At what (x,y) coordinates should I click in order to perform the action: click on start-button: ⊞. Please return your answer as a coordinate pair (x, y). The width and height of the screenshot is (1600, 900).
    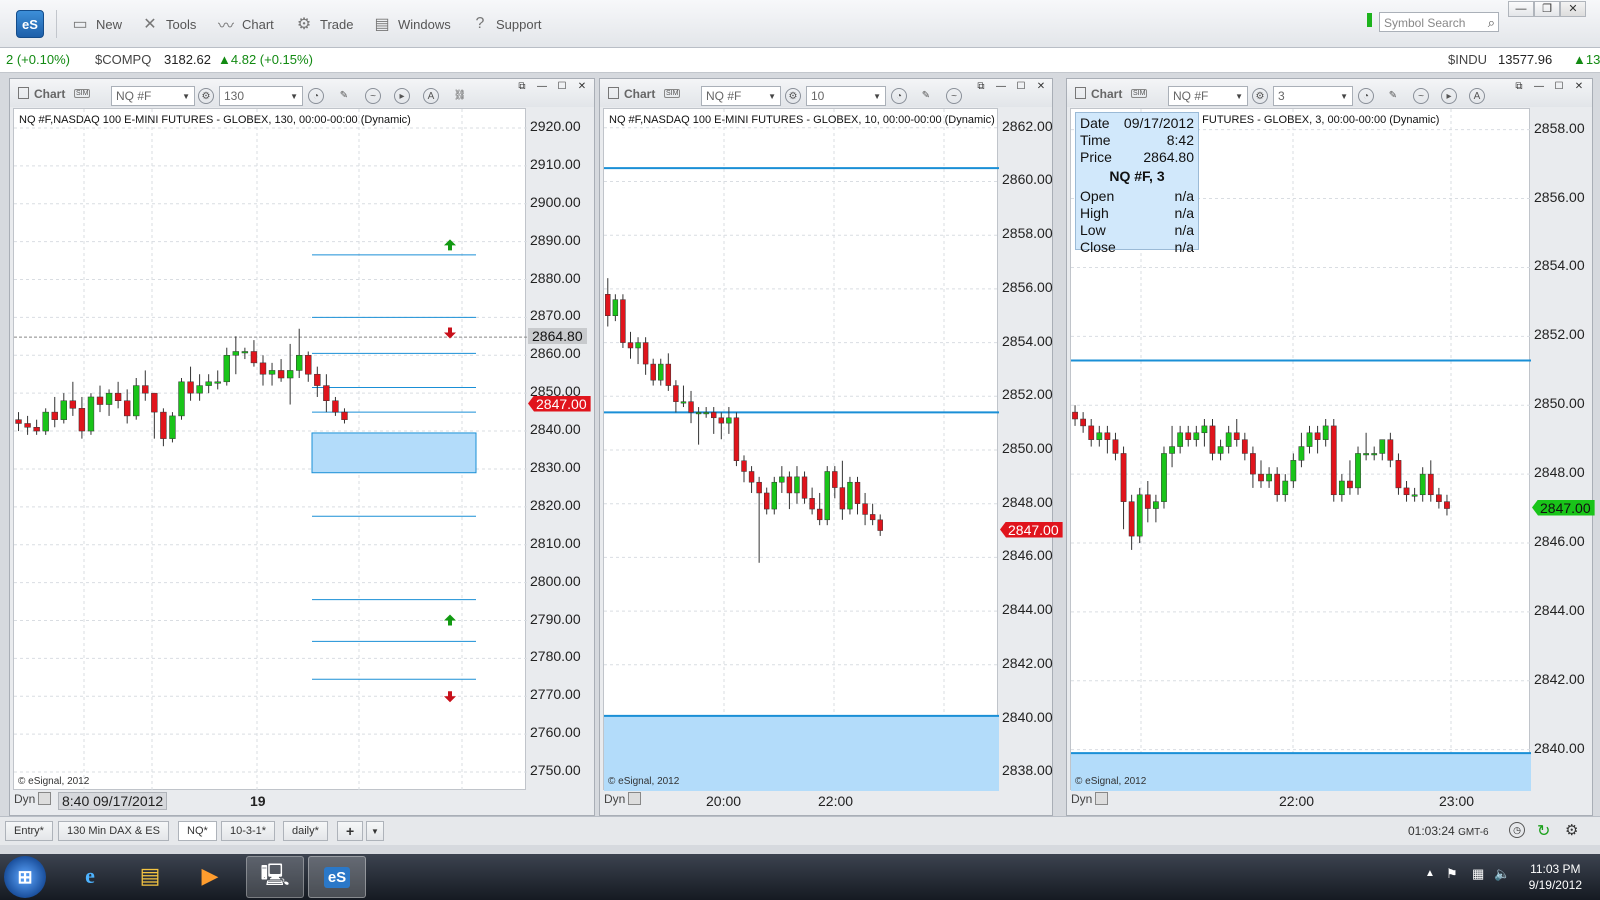
    Looking at the image, I should click on (25, 877).